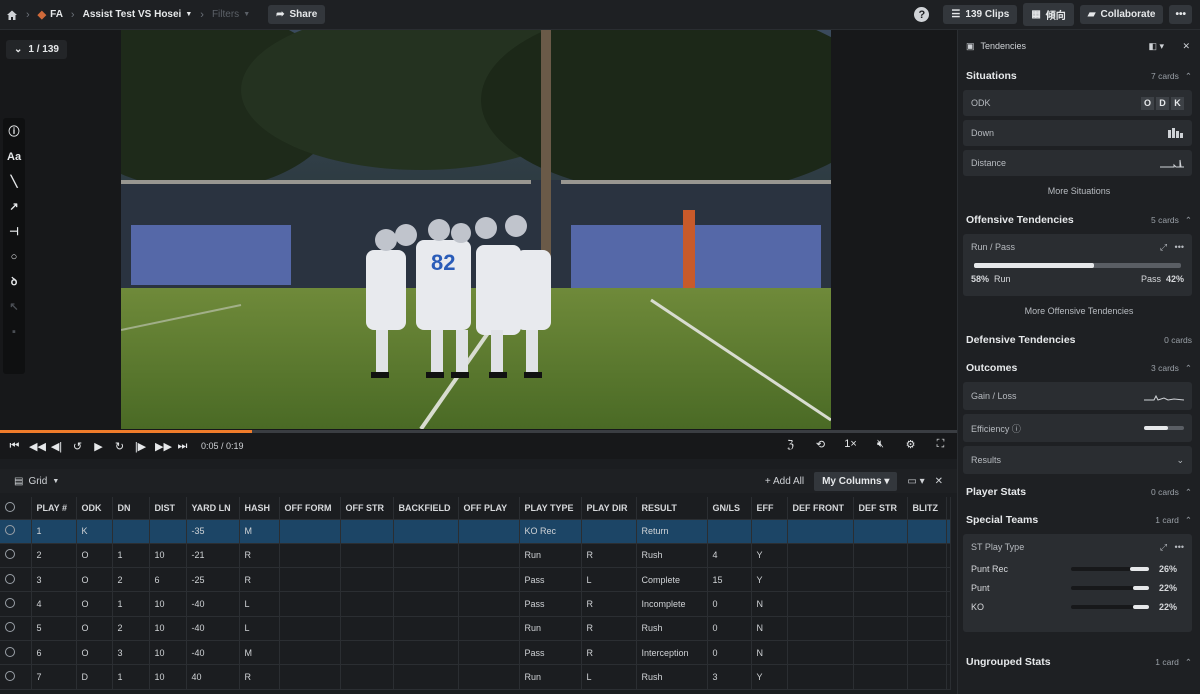  What do you see at coordinates (94, 604) in the screenshot?
I see `table-cell: O` at bounding box center [94, 604].